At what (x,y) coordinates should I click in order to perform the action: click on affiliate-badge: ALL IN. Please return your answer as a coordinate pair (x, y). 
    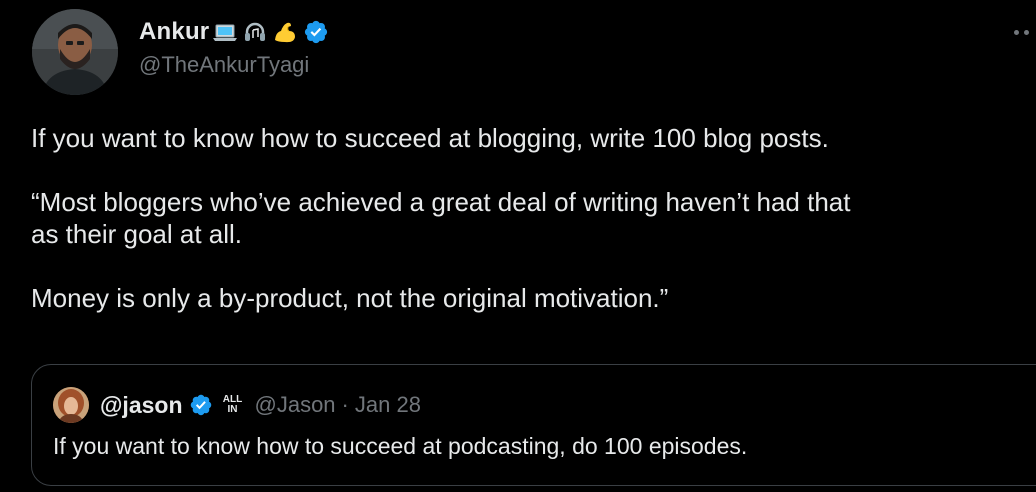
    Looking at the image, I should click on (233, 405).